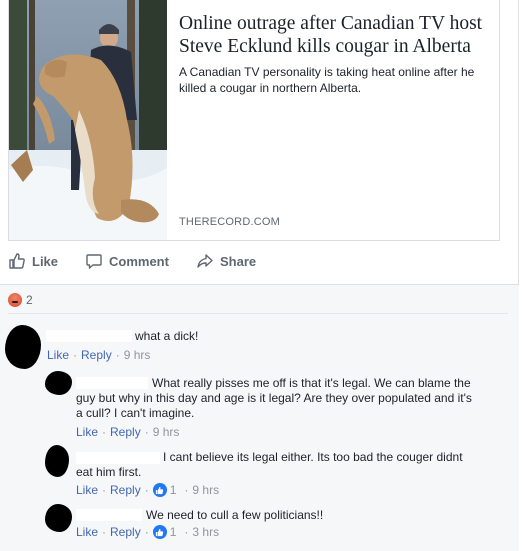 Image resolution: width=527 pixels, height=551 pixels. What do you see at coordinates (229, 222) in the screenshot?
I see `preview-domain: THERECORD.COM` at bounding box center [229, 222].